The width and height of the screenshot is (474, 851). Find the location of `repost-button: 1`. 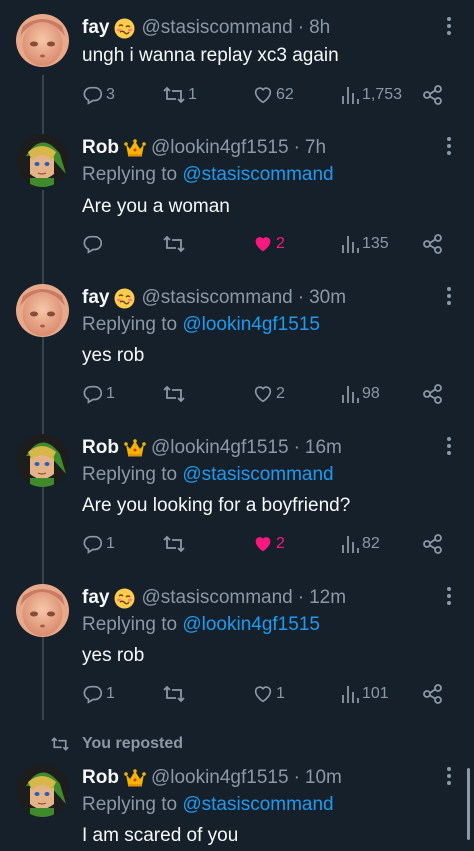

repost-button: 1 is located at coordinates (179, 95).